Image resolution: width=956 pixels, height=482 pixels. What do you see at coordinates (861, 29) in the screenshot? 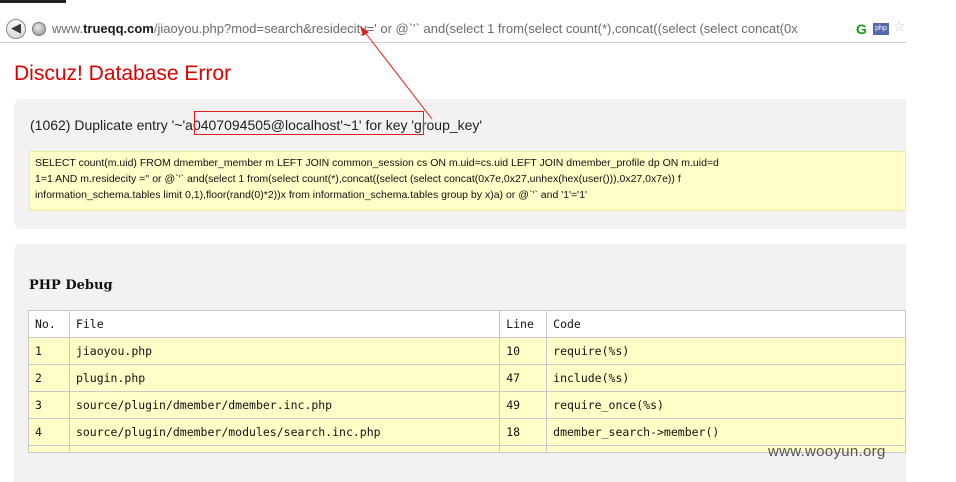
I see `google-extension-icon: G` at bounding box center [861, 29].